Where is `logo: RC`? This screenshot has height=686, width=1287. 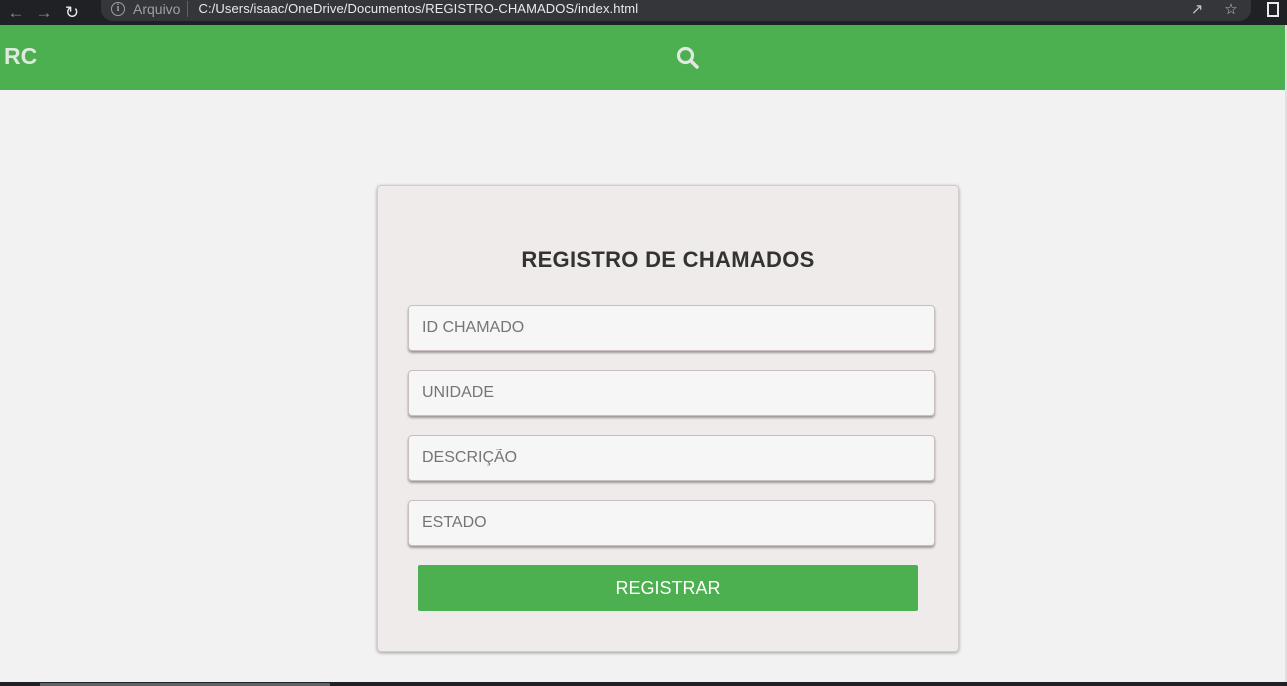 logo: RC is located at coordinates (20, 56).